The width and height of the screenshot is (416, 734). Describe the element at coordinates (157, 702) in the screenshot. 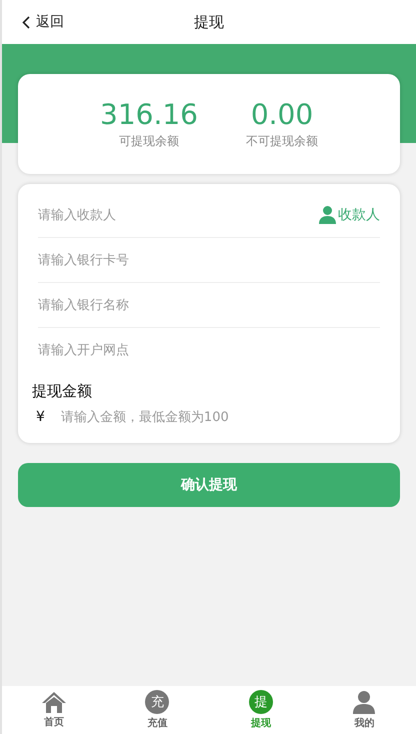

I see `glyph-icon: 充` at that location.